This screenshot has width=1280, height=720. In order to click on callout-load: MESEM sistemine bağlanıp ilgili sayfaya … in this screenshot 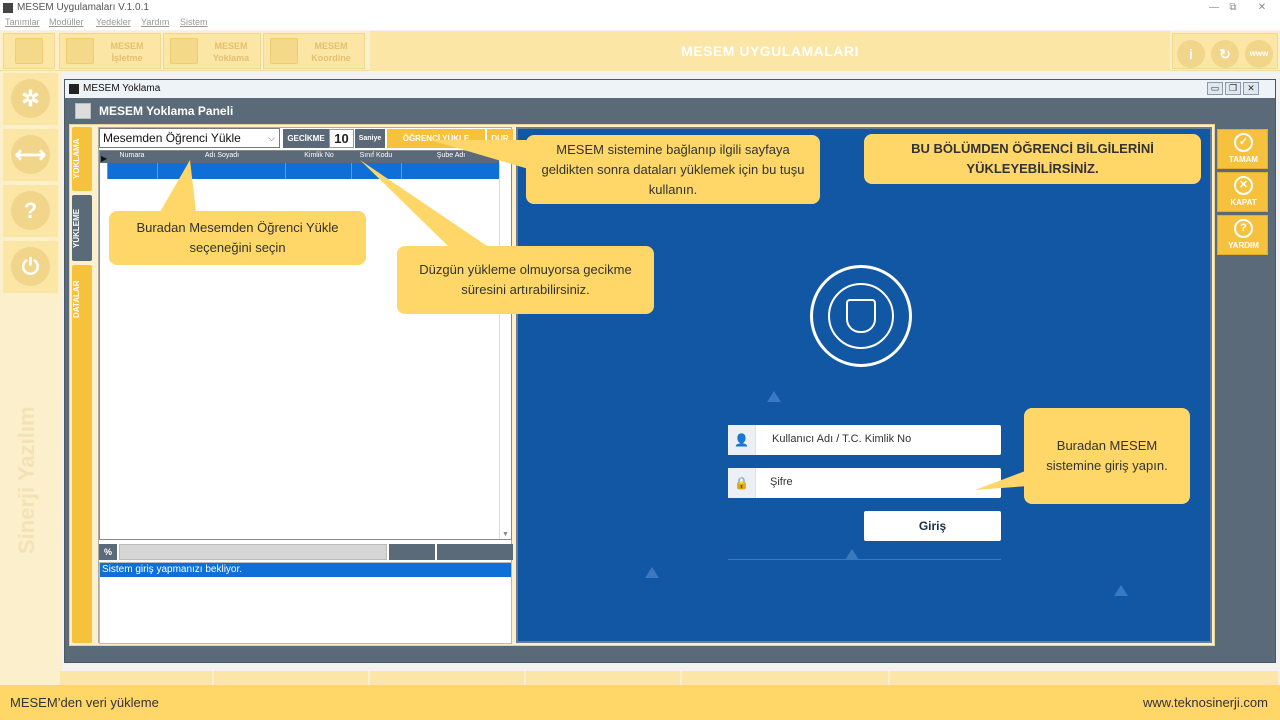, I will do `click(673, 169)`.